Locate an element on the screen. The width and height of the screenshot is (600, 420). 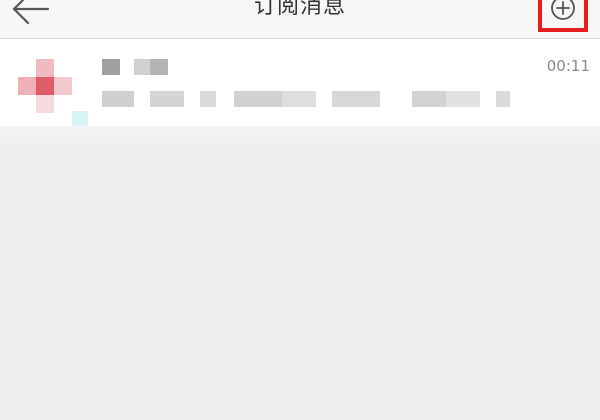
list-shadow is located at coordinates (300, 133).